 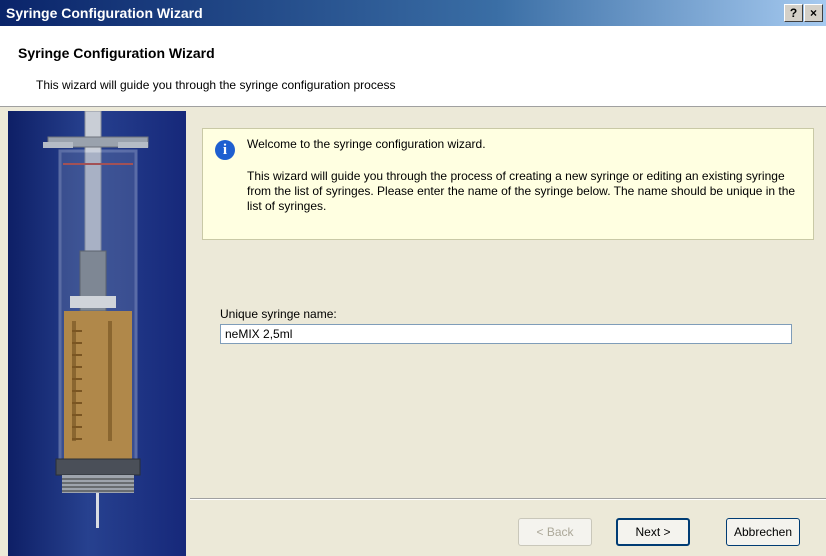 What do you see at coordinates (104, 13) in the screenshot?
I see `window-title: Syringe Configuration Wizard` at bounding box center [104, 13].